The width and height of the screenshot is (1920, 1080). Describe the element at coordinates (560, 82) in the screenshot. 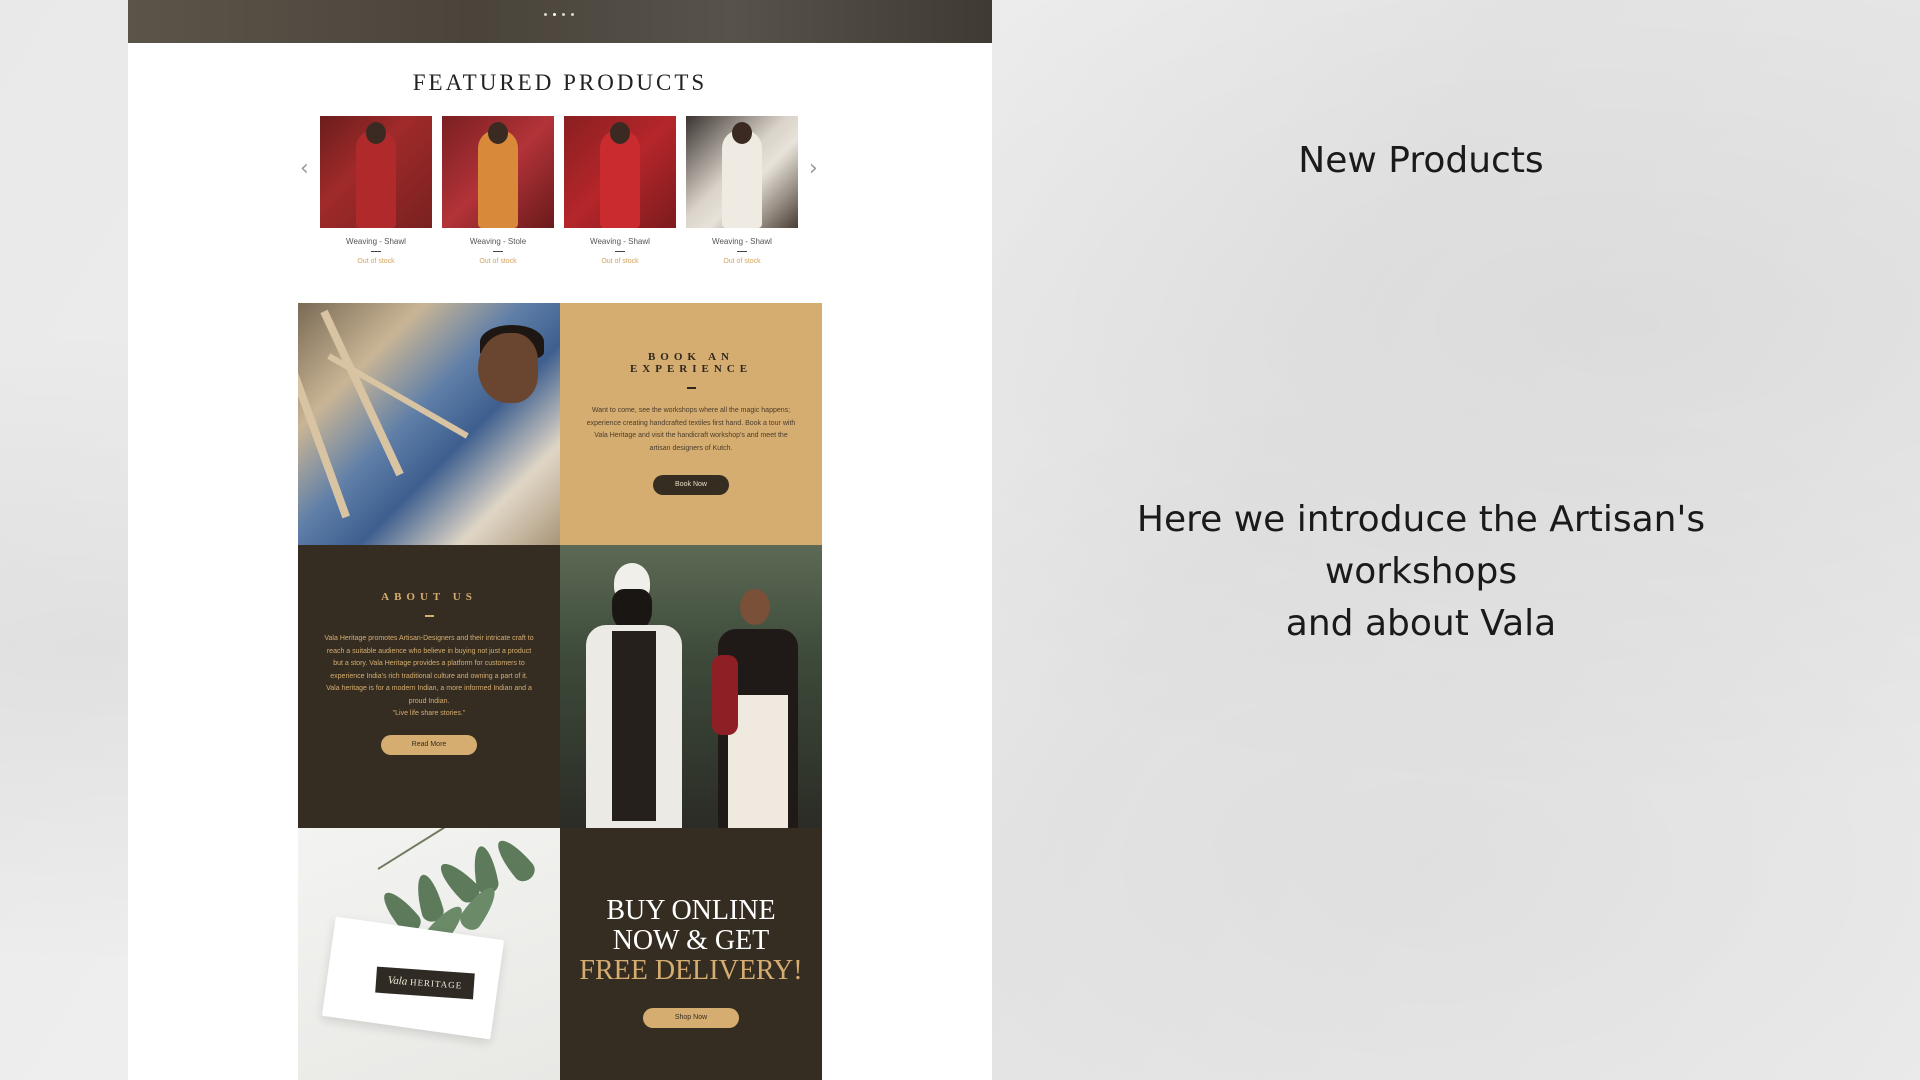

I see `featured-products-title: FEATURED PRODUCTS` at that location.